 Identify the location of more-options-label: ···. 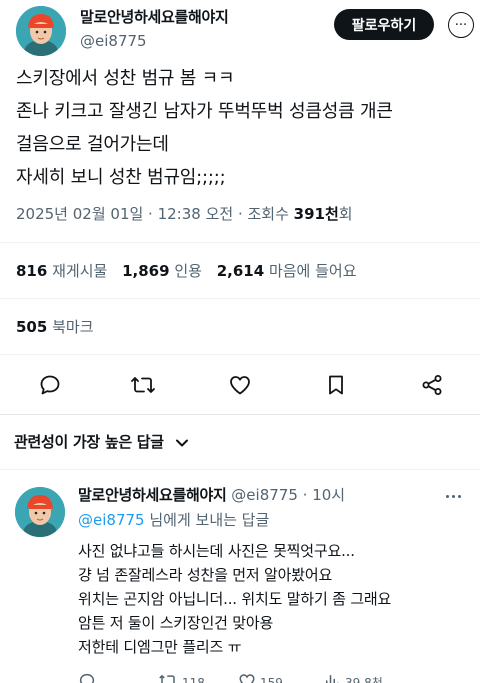
(461, 25).